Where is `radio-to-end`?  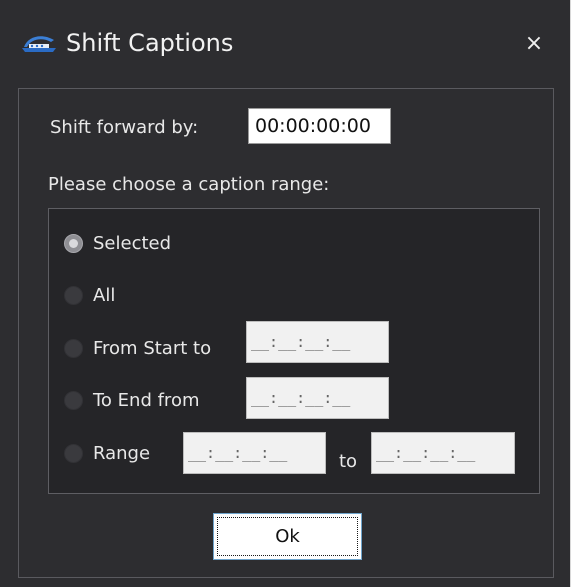
radio-to-end is located at coordinates (73, 400).